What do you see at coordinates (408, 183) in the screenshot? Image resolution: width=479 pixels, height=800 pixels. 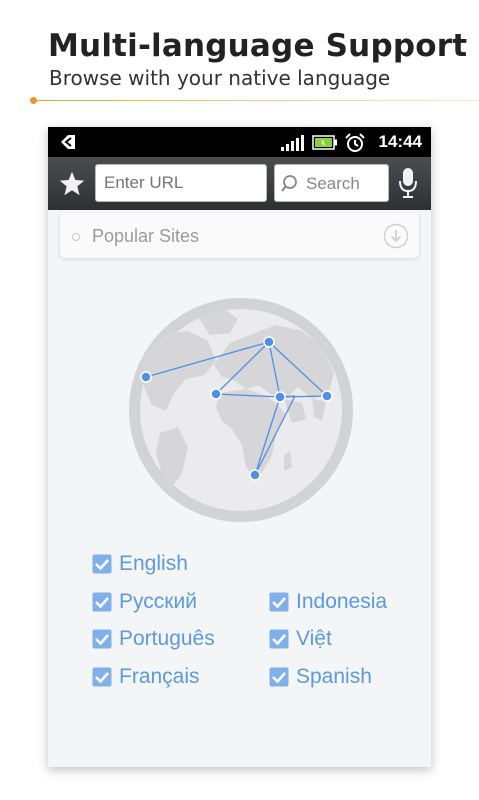 I see `microphone-icon` at bounding box center [408, 183].